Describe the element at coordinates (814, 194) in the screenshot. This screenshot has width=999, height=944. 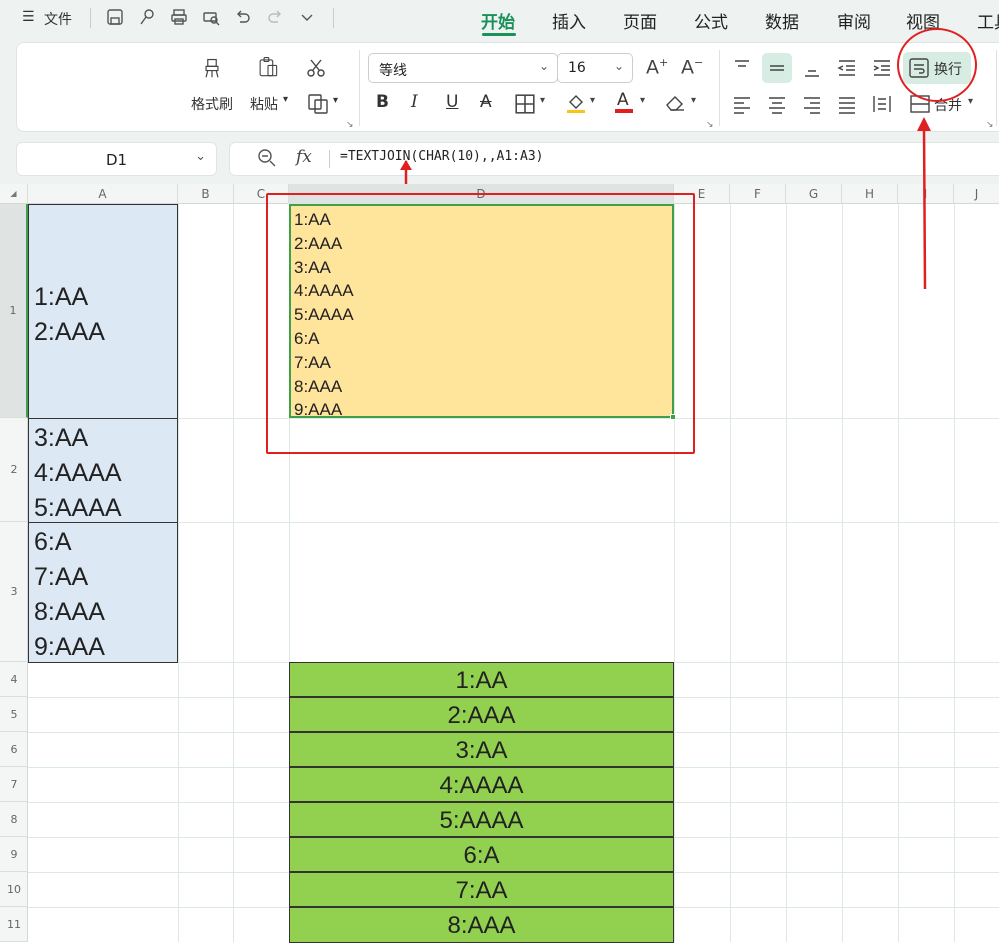
I see `column-header-g: G` at that location.